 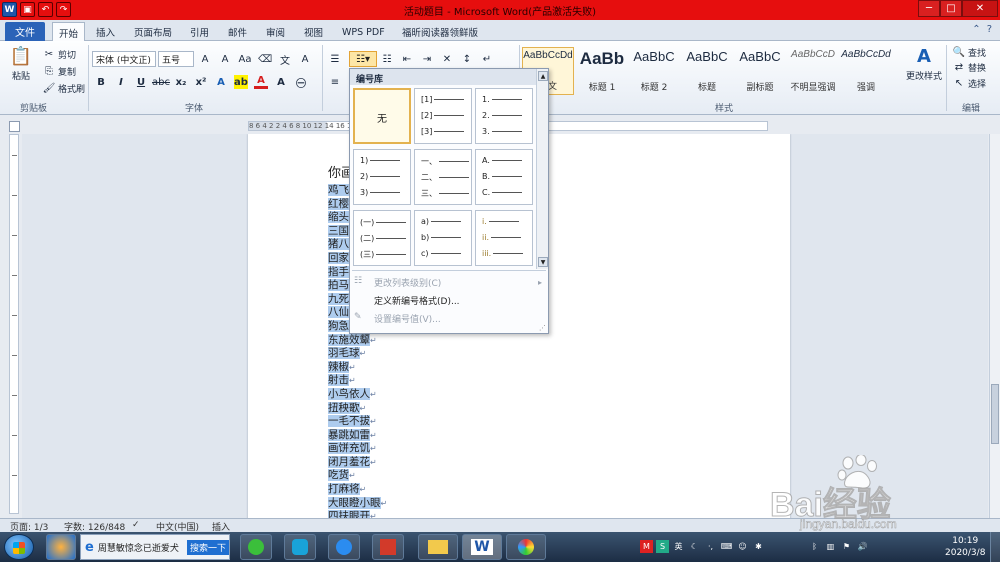 I want to click on text-effects-icon: A, so click(x=221, y=82).